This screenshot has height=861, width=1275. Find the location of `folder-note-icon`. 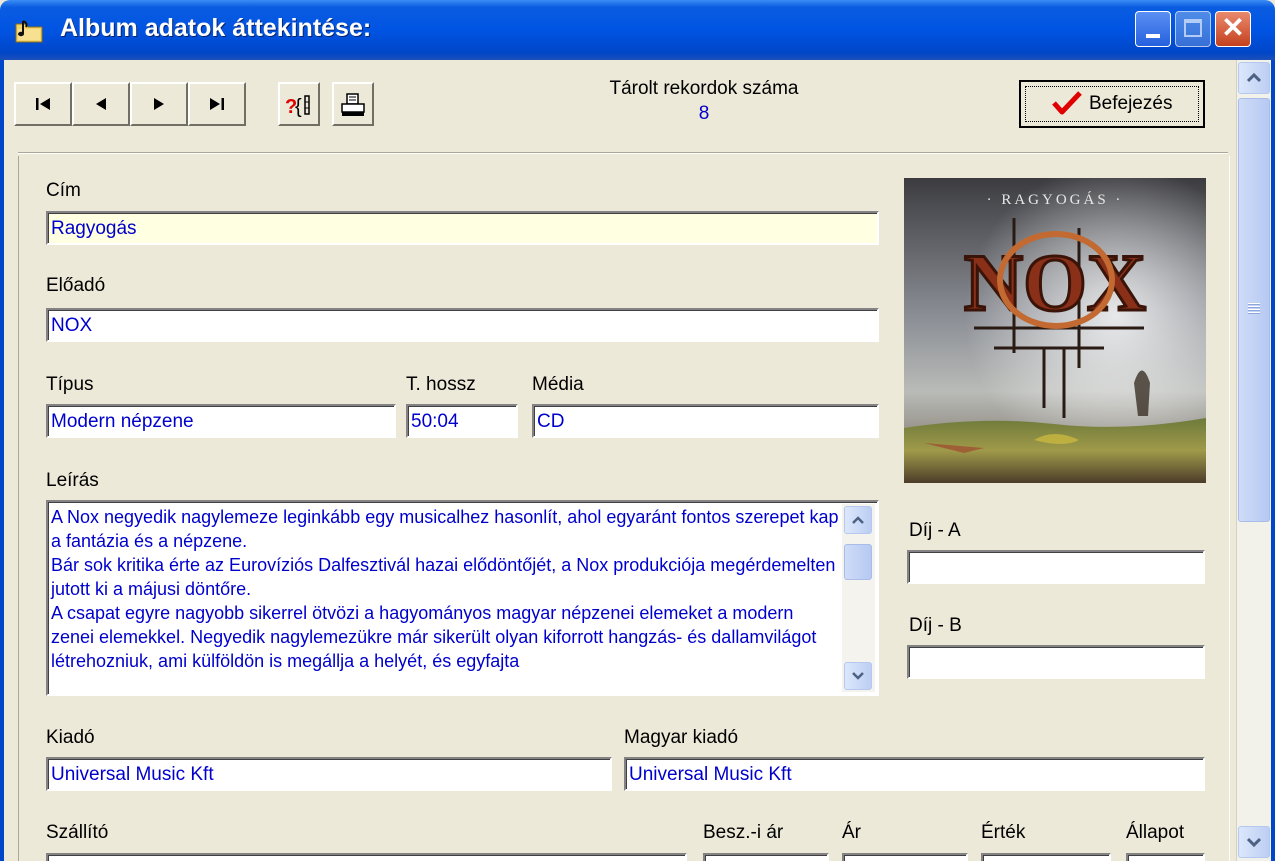

folder-note-icon is located at coordinates (29, 31).